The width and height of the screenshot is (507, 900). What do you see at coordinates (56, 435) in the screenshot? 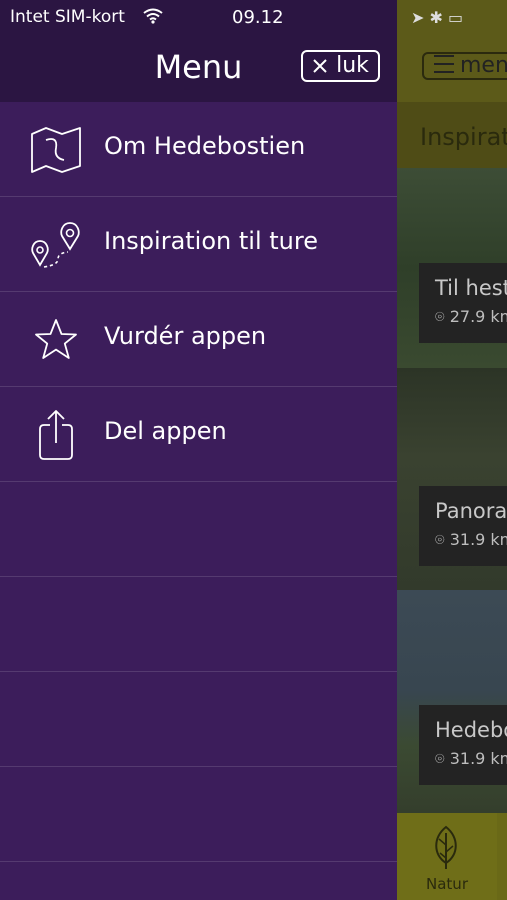
I see `share-icon` at bounding box center [56, 435].